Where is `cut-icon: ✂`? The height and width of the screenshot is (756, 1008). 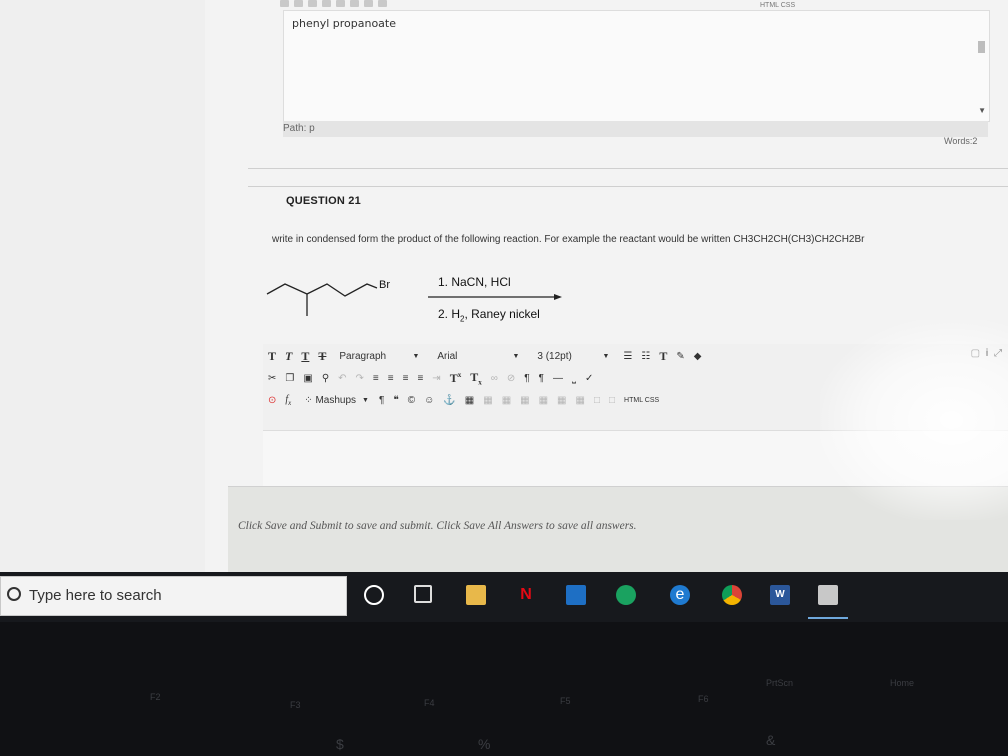
cut-icon: ✂ is located at coordinates (272, 378).